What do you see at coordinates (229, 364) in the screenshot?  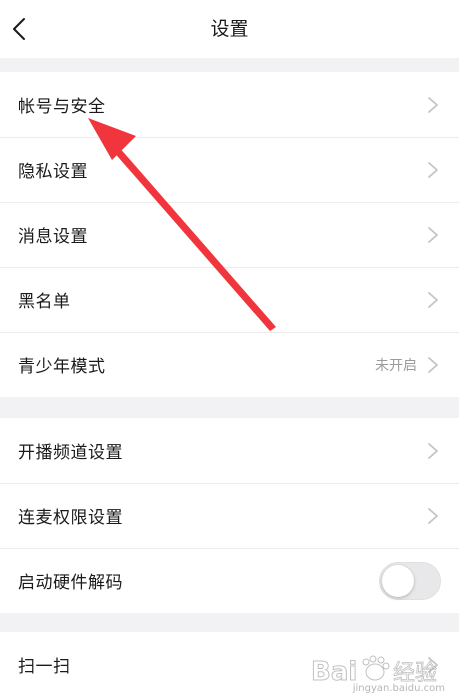 I see `row-teen-mode: 青少年模式 未开启` at bounding box center [229, 364].